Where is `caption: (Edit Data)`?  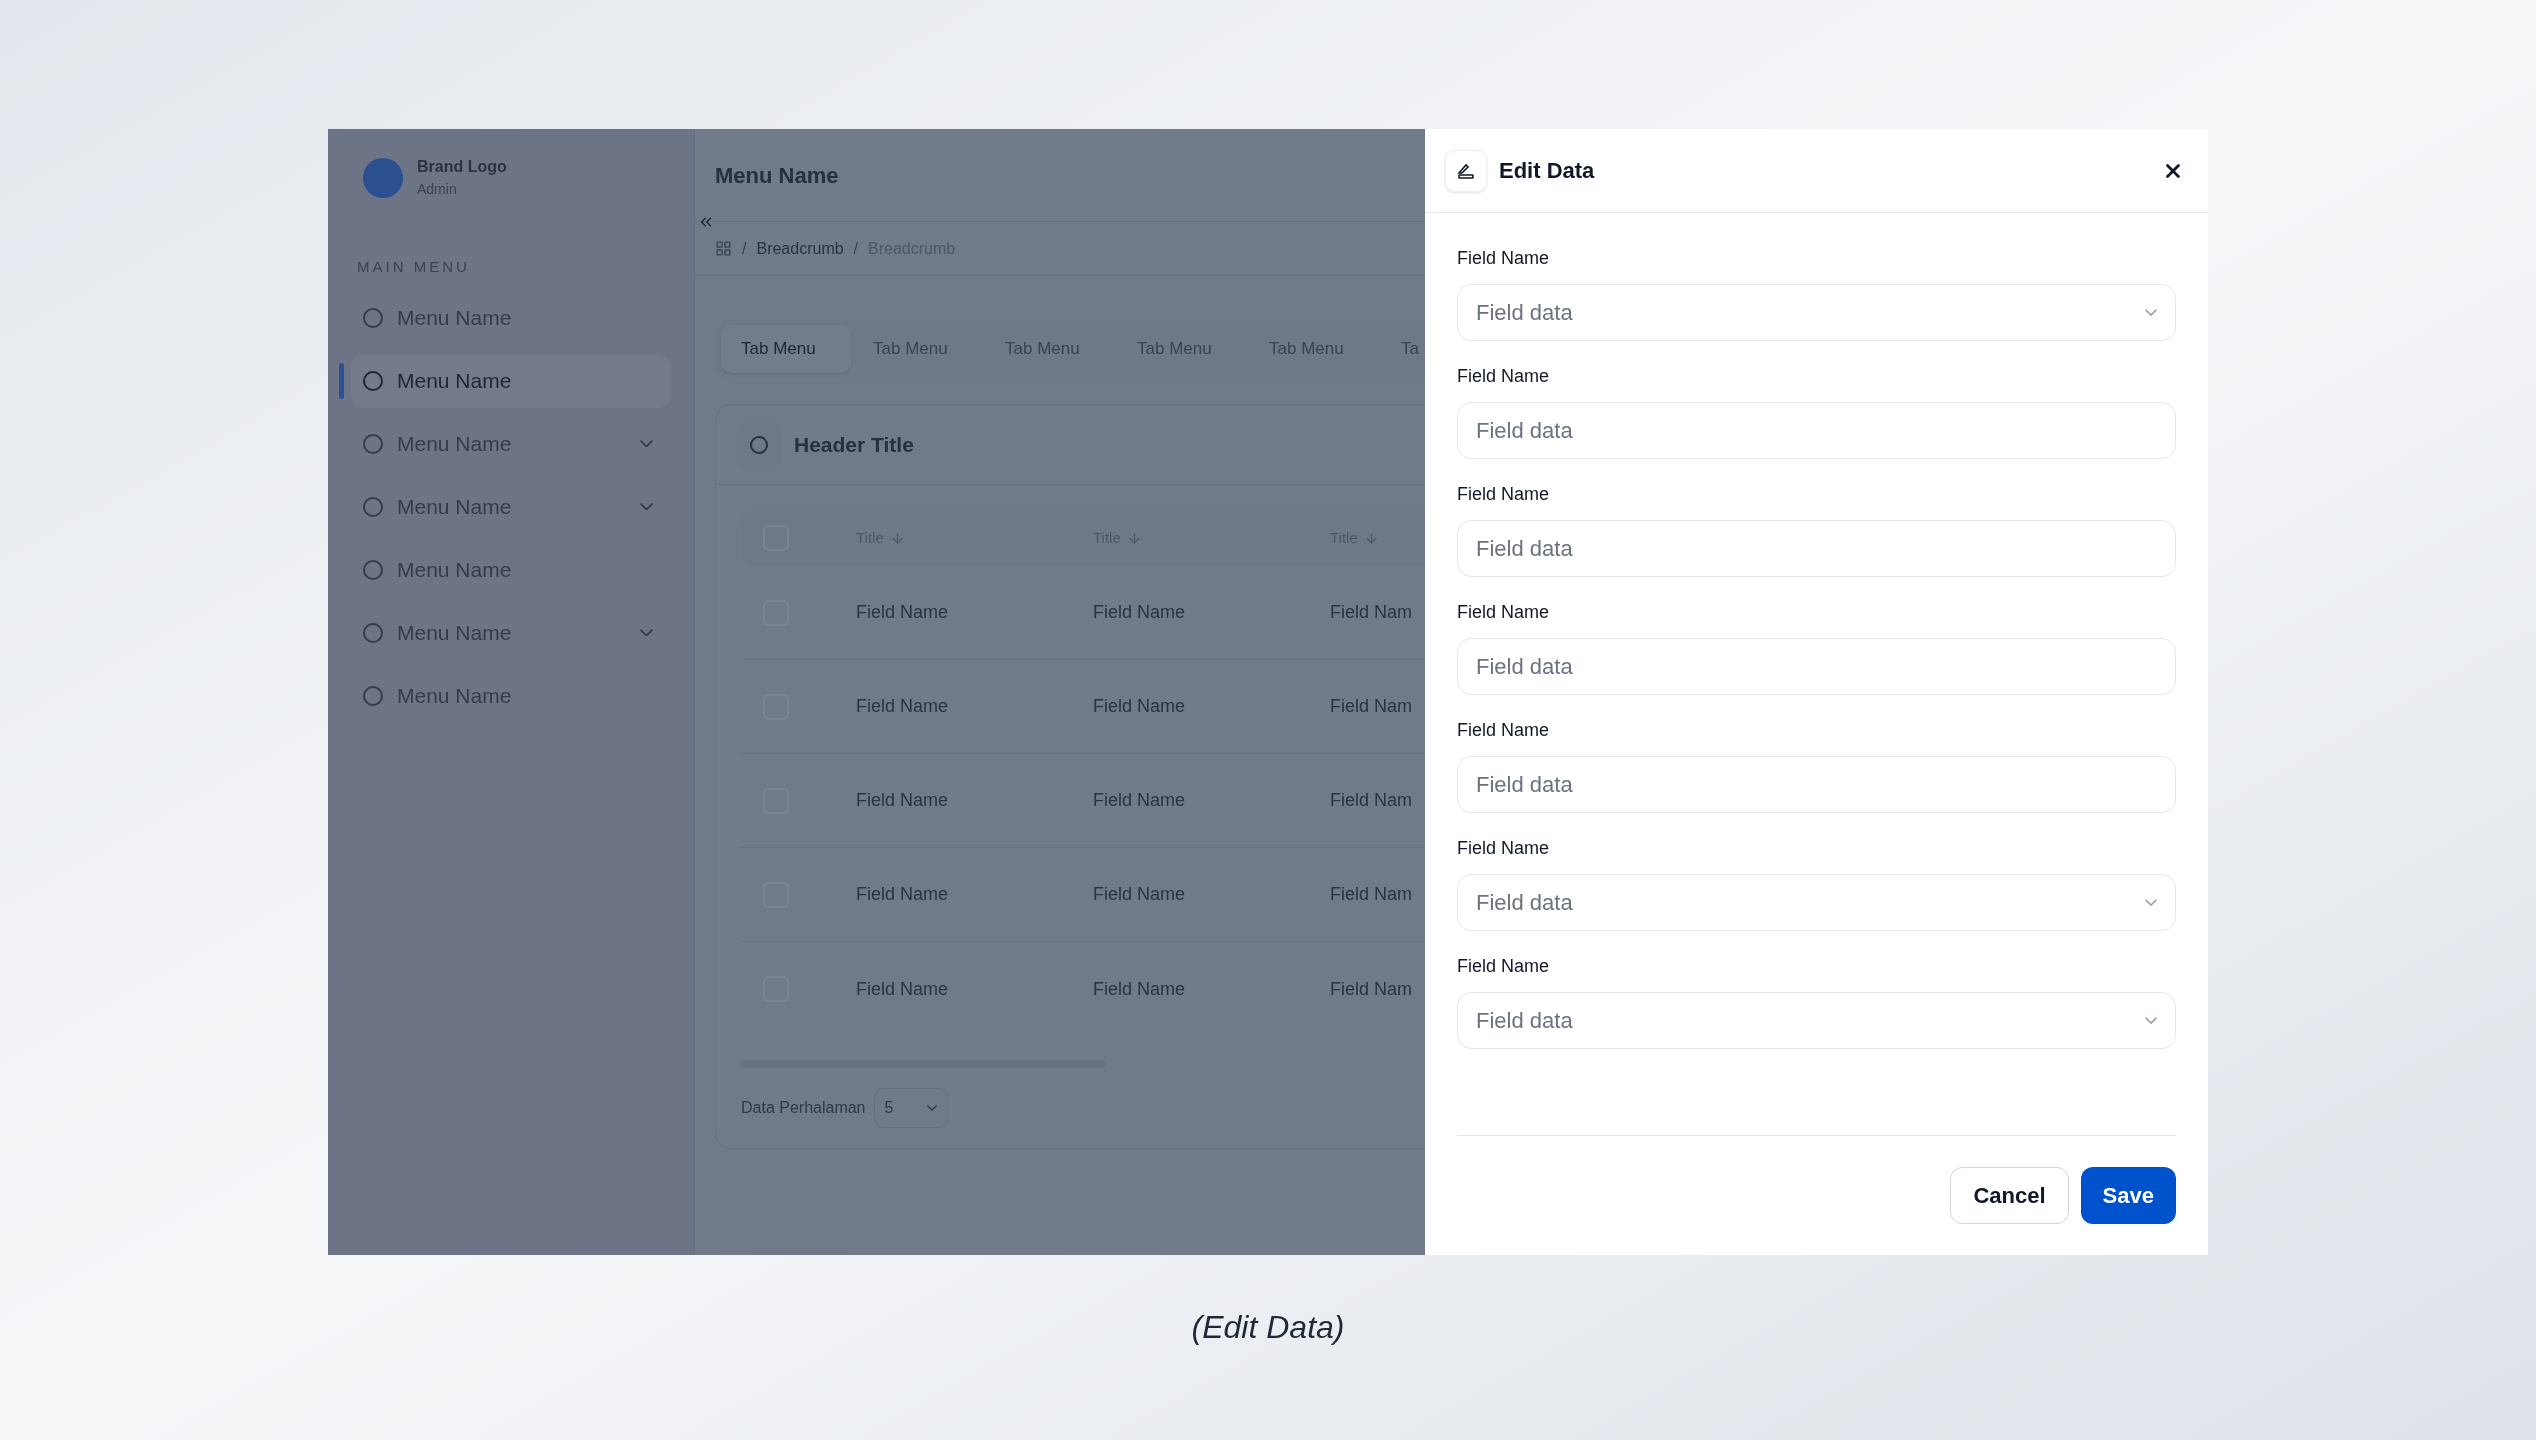
caption: (Edit Data) is located at coordinates (1268, 1327).